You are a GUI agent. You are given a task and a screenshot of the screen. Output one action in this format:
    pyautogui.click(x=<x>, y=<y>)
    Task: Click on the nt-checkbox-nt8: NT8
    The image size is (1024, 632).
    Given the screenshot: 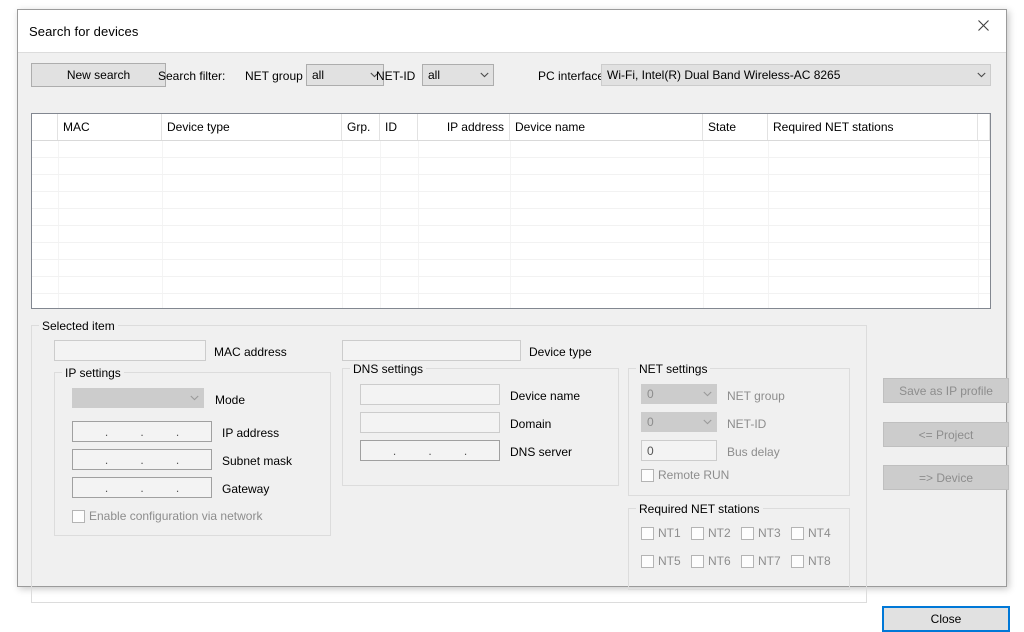 What is the action you would take?
    pyautogui.click(x=811, y=561)
    